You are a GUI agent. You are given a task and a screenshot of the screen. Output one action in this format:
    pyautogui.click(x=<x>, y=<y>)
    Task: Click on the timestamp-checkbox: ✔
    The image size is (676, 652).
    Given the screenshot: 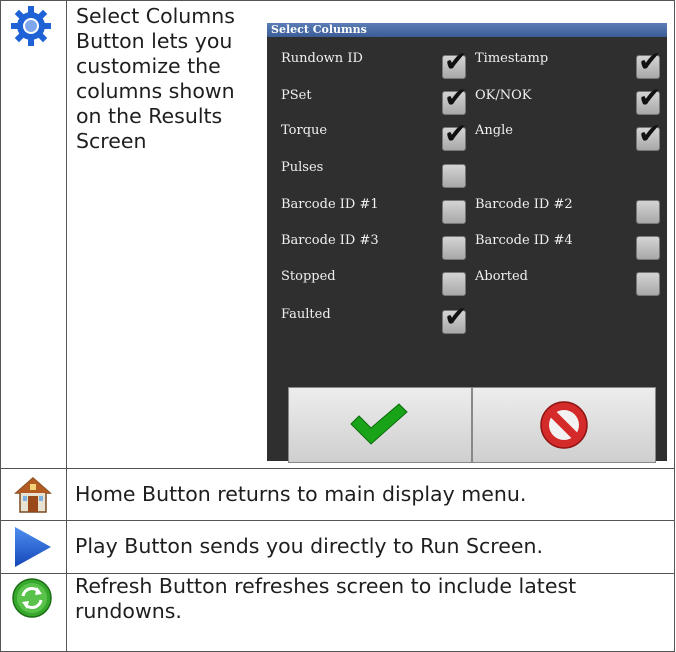 What is the action you would take?
    pyautogui.click(x=648, y=63)
    